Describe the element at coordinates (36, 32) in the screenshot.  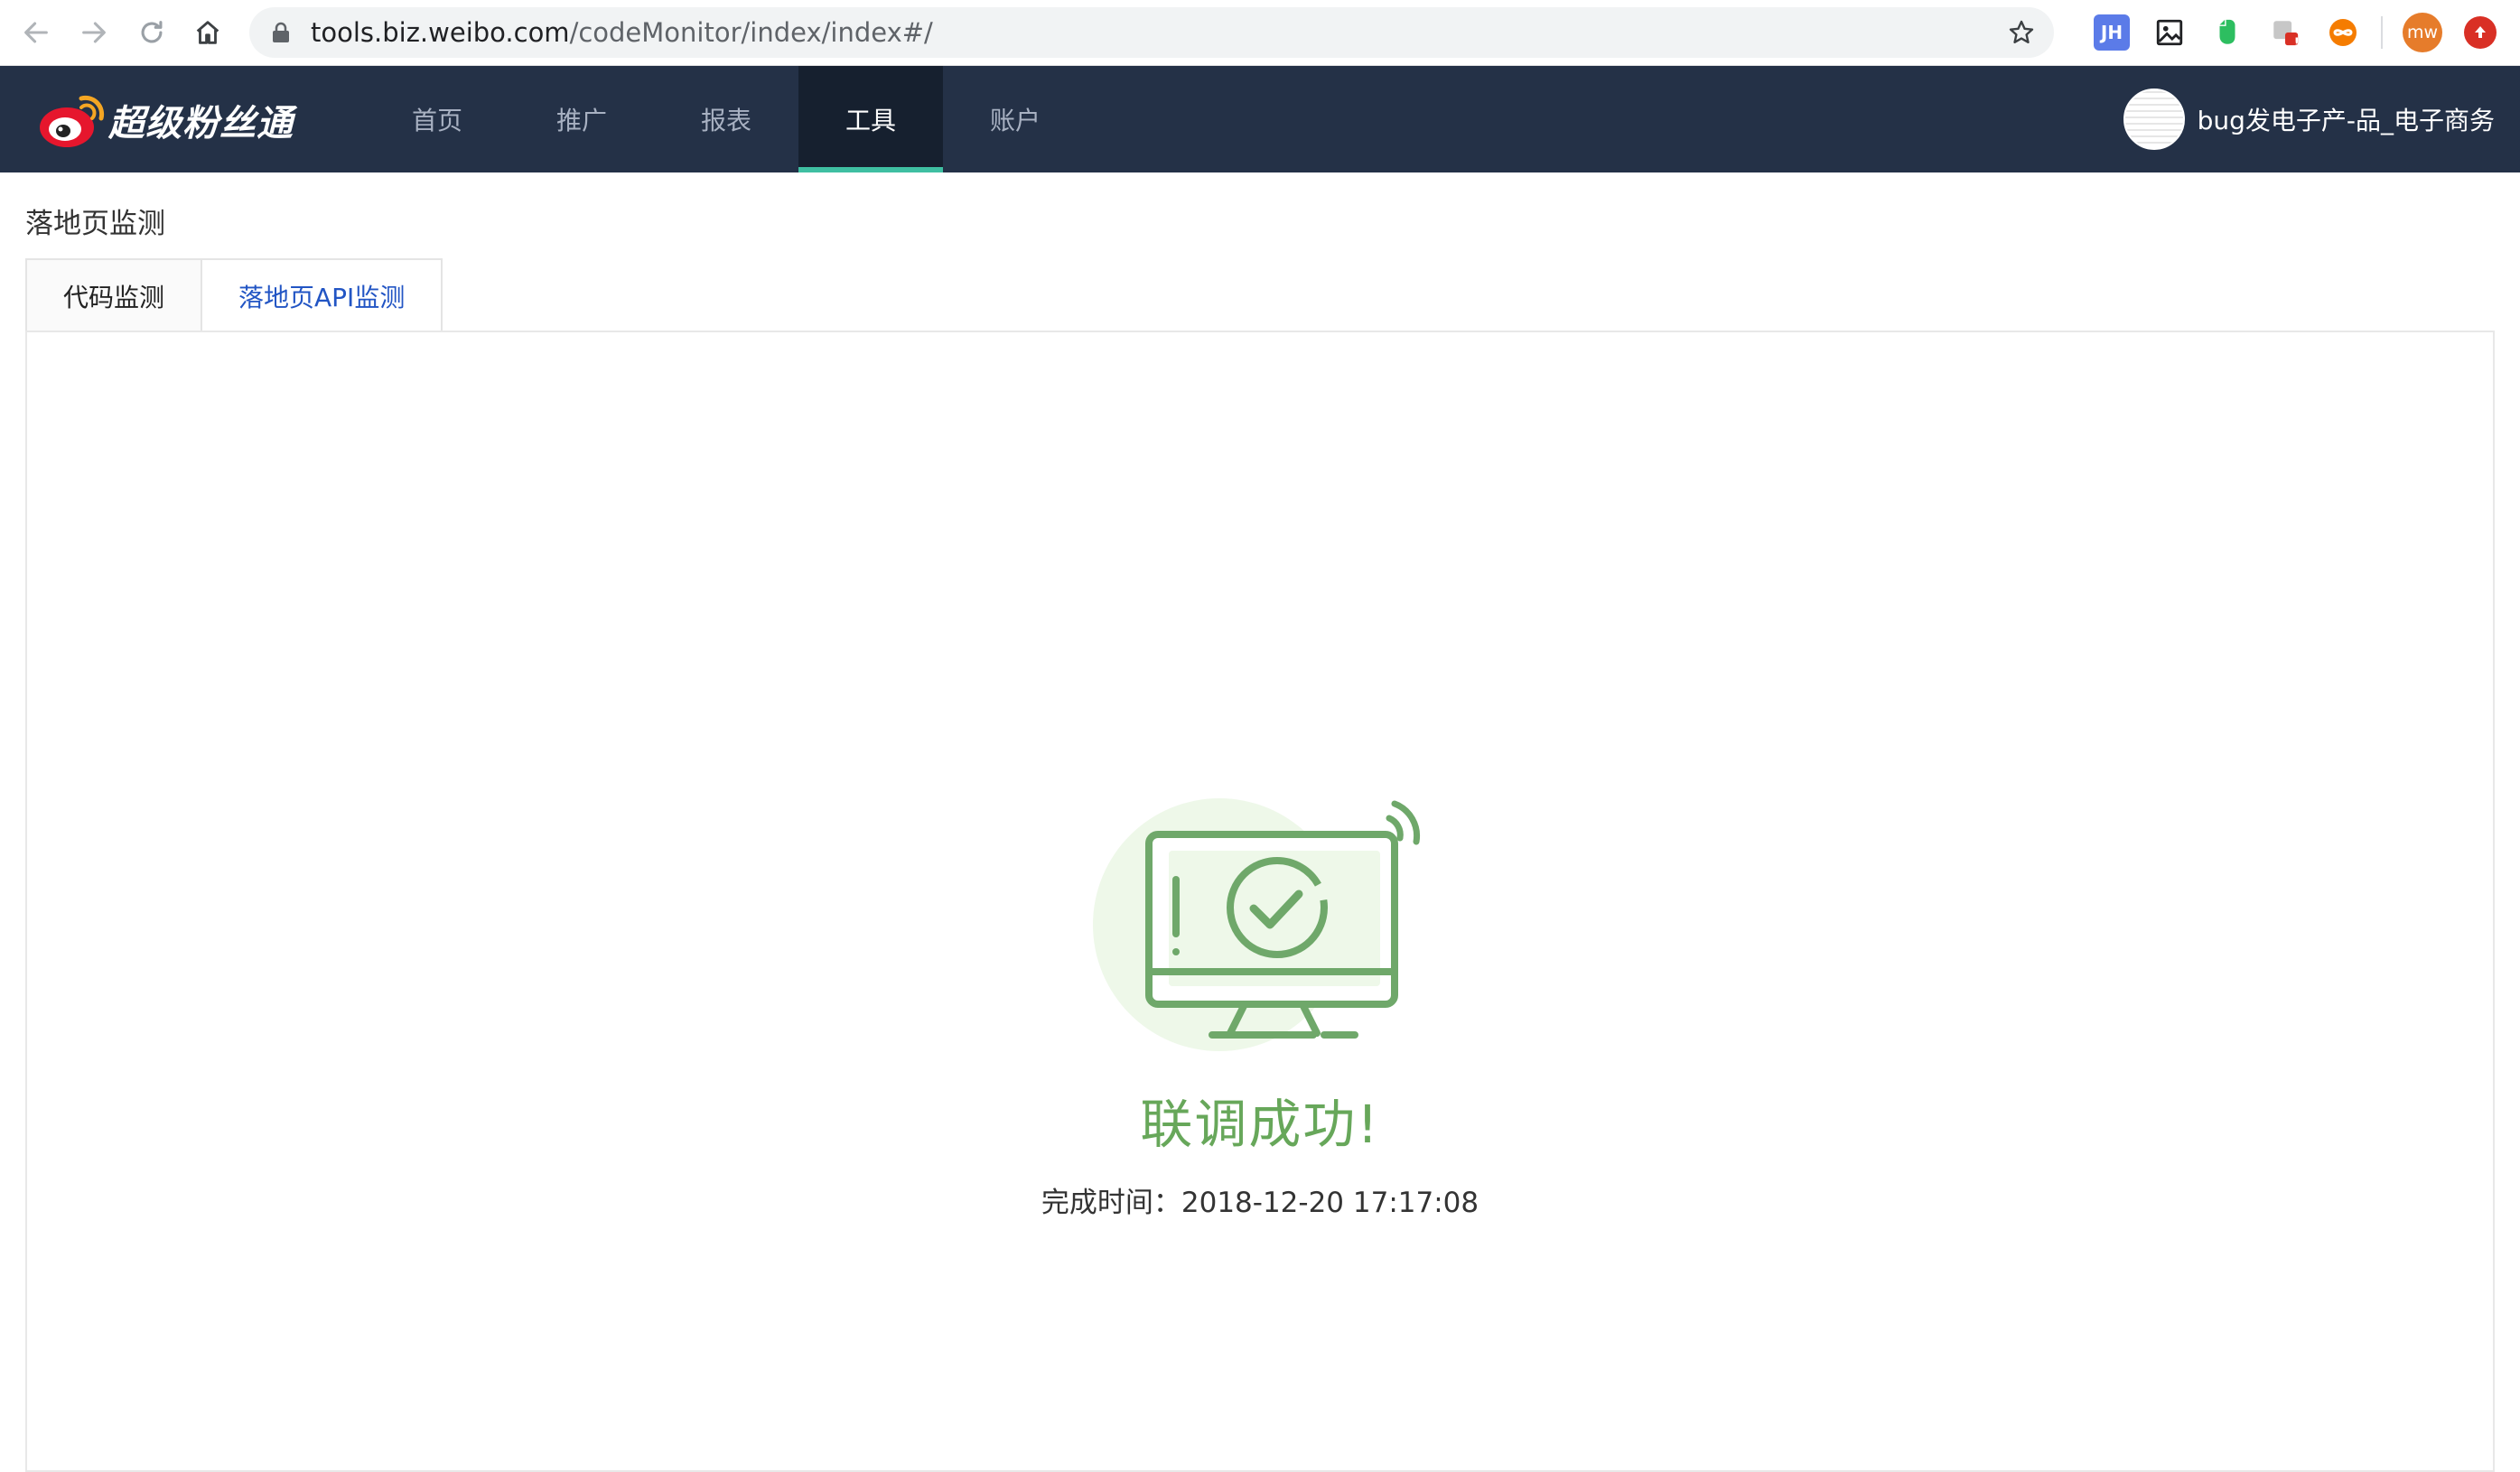
I see `back-icon` at that location.